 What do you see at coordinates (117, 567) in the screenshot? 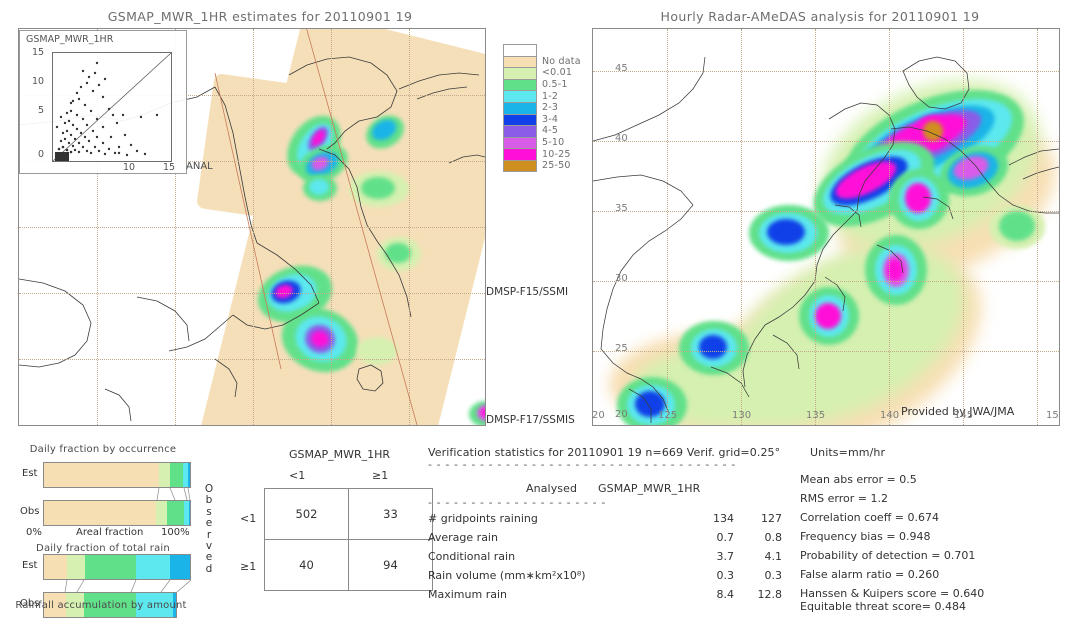
I see `totalrain-est-bar` at bounding box center [117, 567].